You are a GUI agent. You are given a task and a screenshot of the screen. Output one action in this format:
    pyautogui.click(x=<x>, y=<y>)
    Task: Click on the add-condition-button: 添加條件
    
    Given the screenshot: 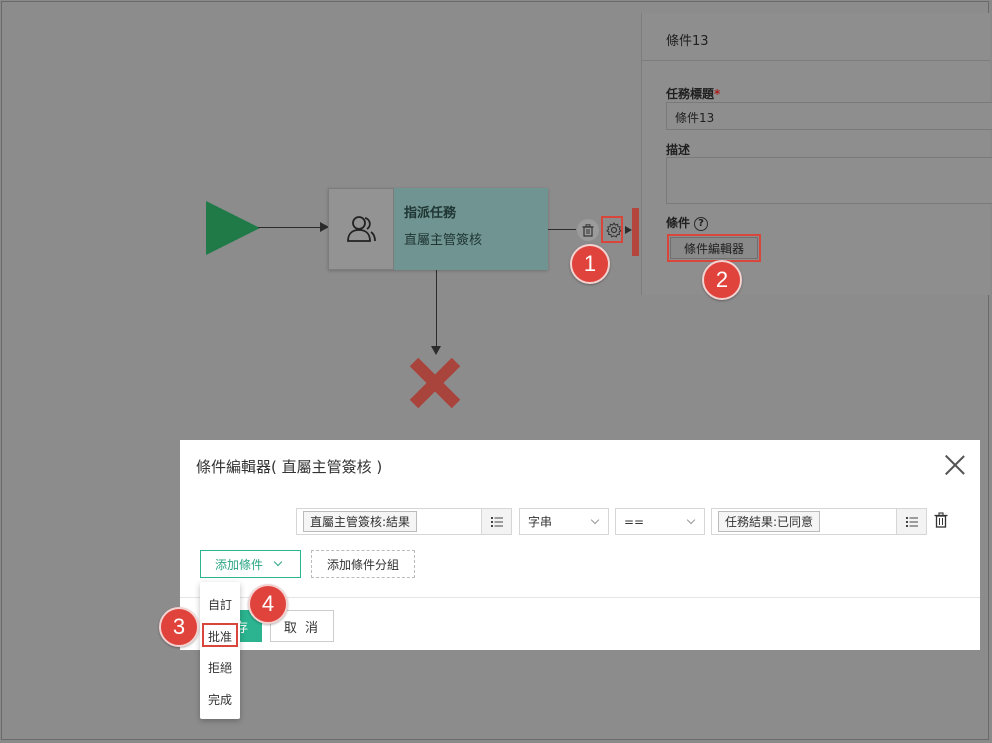 What is the action you would take?
    pyautogui.click(x=250, y=564)
    